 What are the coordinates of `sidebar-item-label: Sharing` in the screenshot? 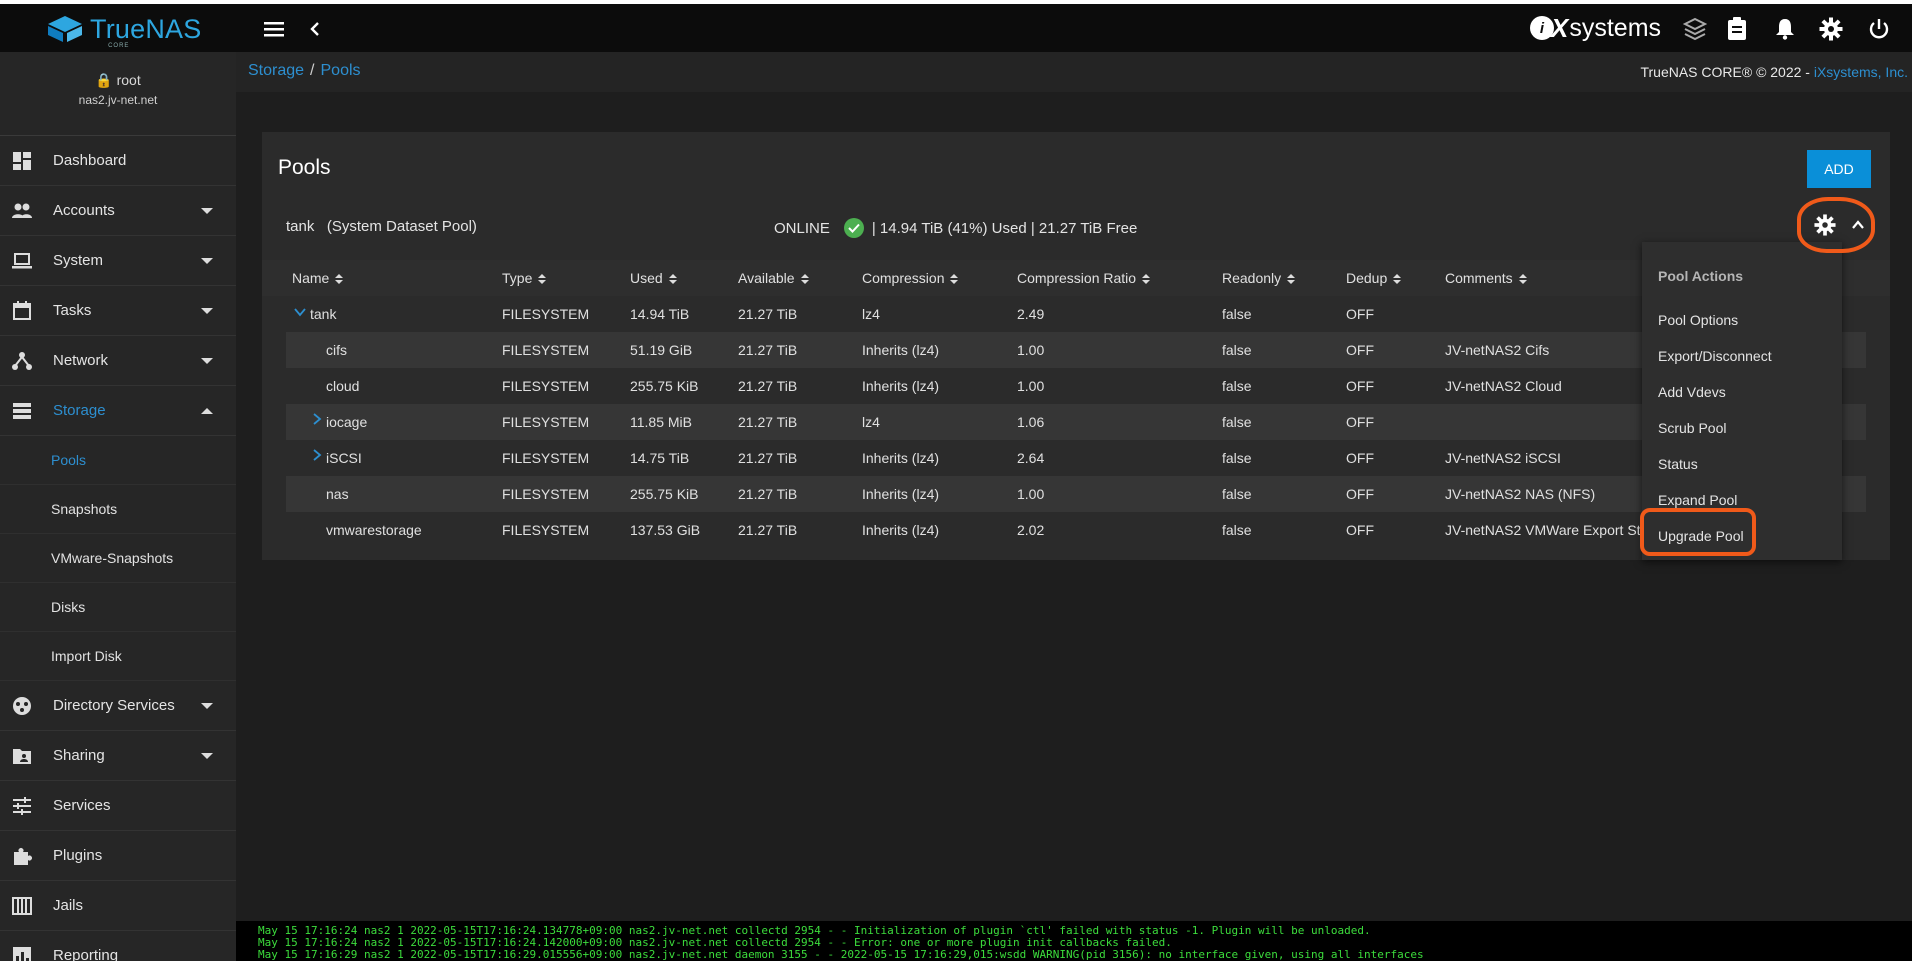 It's located at (79, 755).